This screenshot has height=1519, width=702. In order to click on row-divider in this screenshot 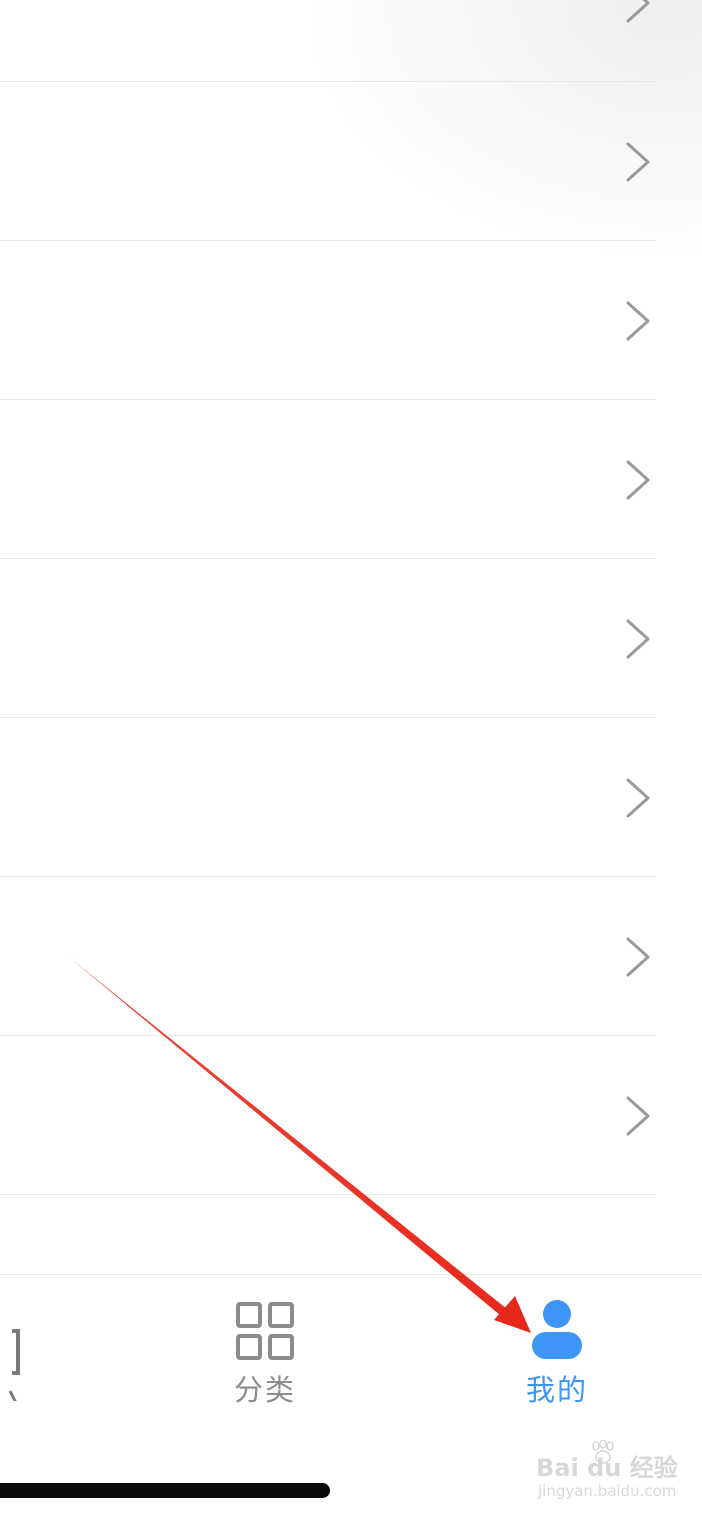, I will do `click(328, 1194)`.